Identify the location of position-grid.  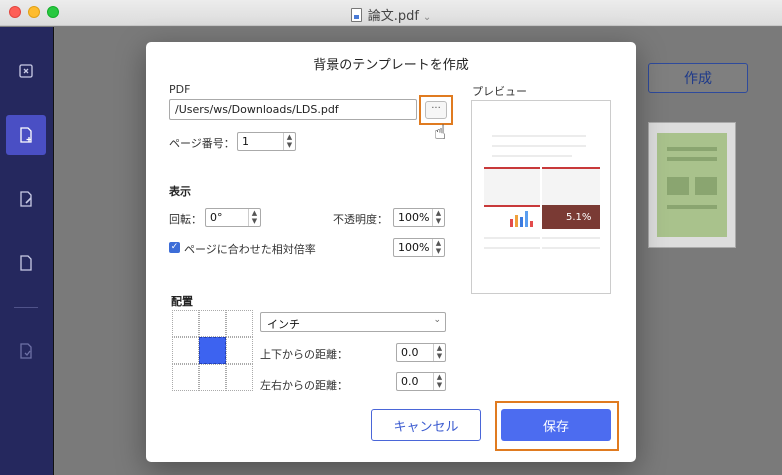
(212, 350).